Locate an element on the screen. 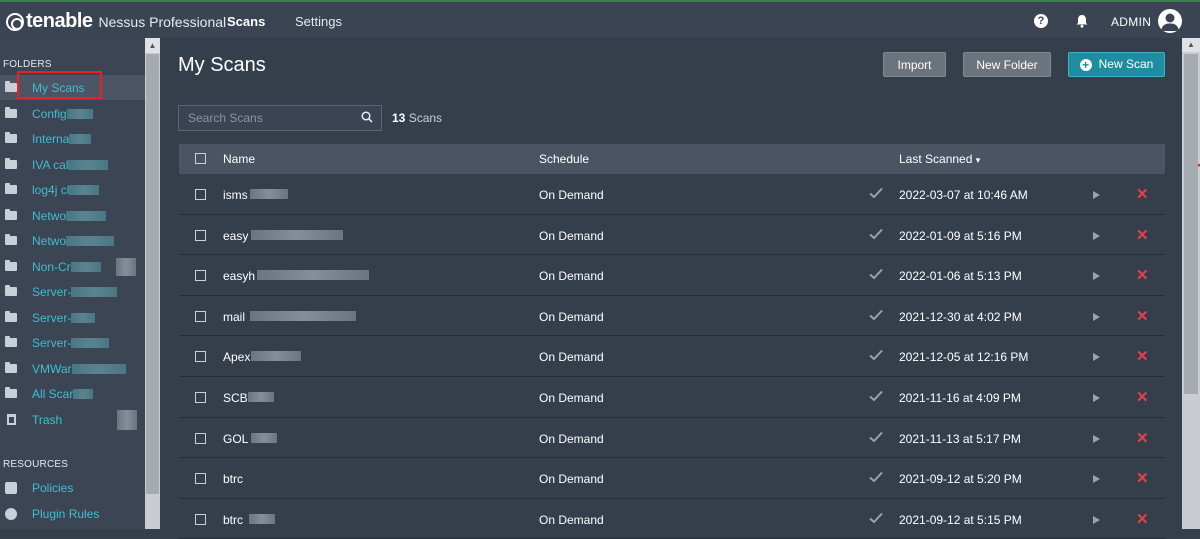  sidebar-item-folder: IVA cal is located at coordinates (72, 164).